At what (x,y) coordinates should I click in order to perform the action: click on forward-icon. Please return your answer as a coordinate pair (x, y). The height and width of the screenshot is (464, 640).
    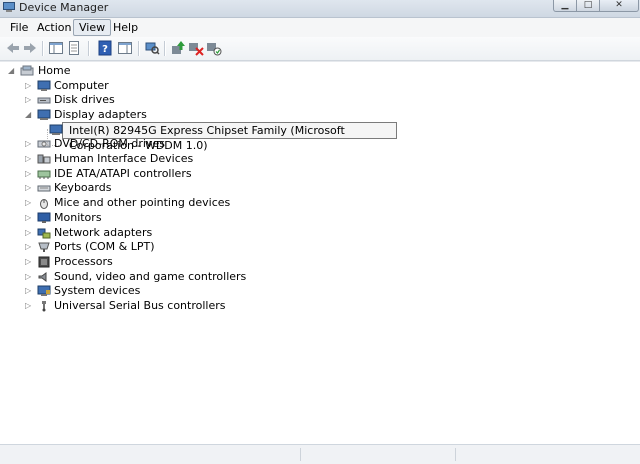
    Looking at the image, I should click on (30, 48).